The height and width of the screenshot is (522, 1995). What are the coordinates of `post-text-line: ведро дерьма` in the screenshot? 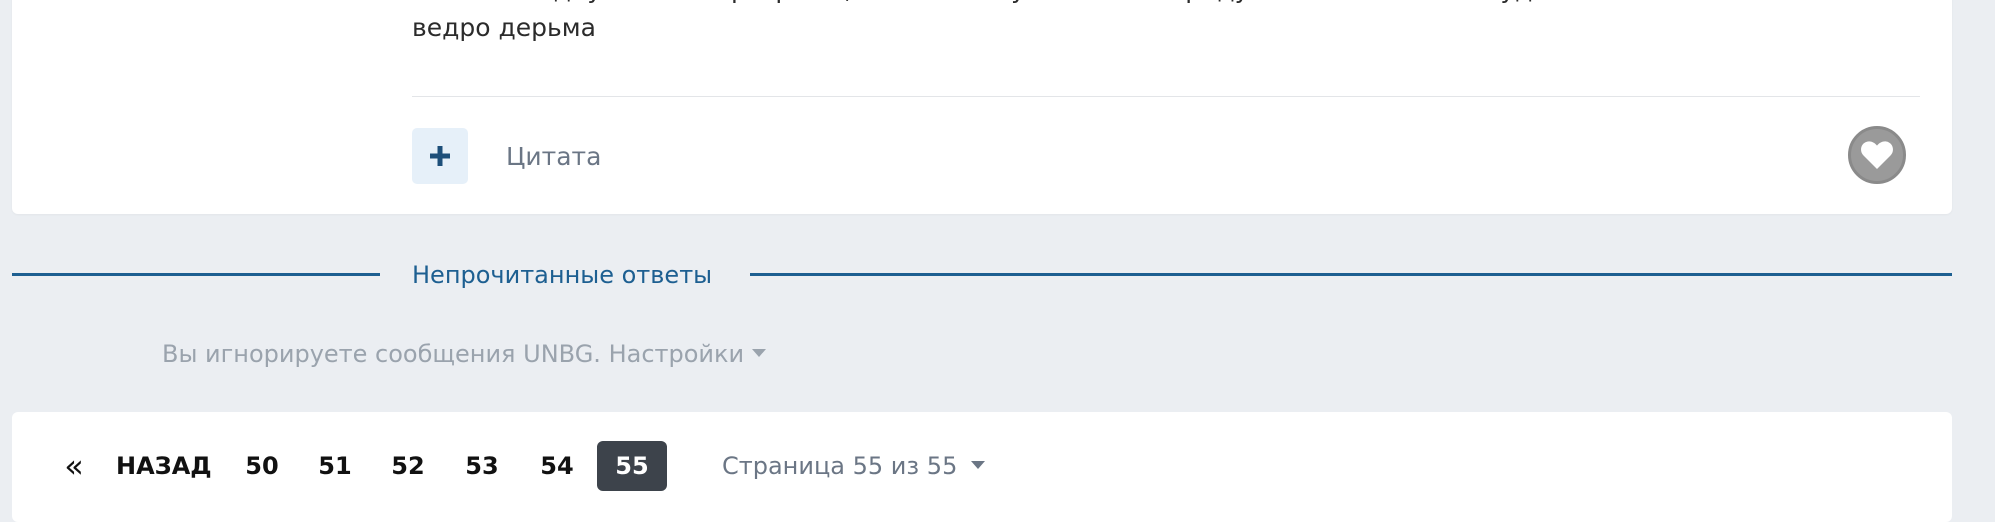 It's located at (504, 27).